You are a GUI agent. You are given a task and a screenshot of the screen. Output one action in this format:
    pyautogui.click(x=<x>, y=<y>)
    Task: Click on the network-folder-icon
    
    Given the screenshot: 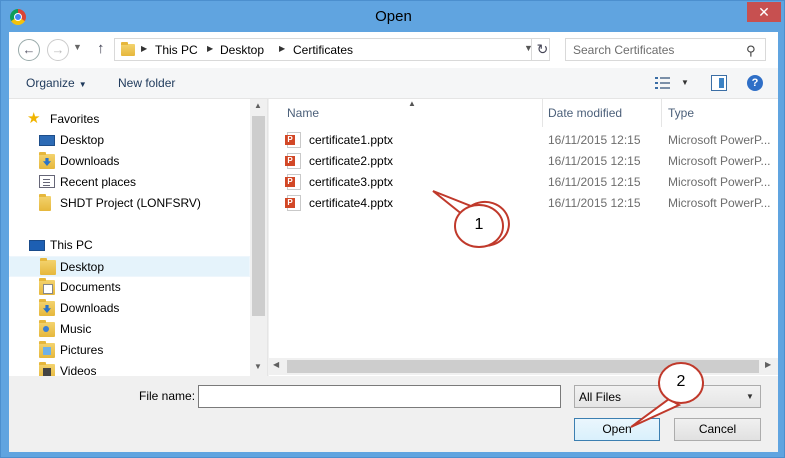 What is the action you would take?
    pyautogui.click(x=45, y=202)
    